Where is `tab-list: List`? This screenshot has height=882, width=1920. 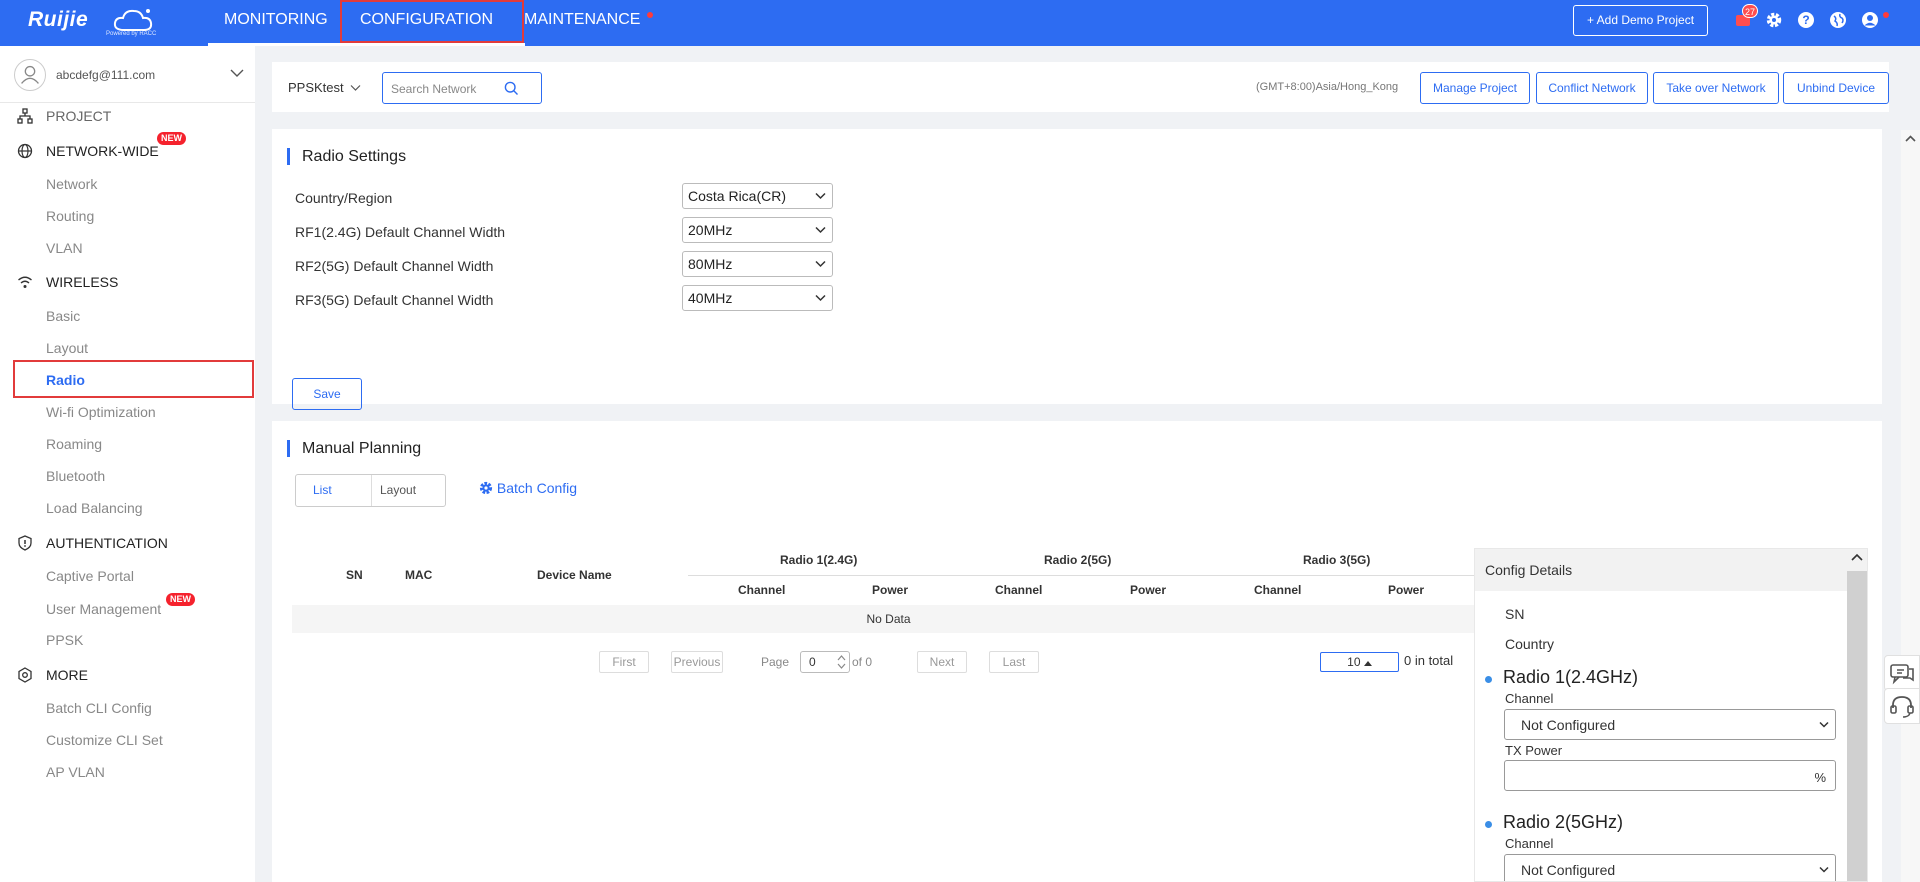
tab-list: List is located at coordinates (322, 490).